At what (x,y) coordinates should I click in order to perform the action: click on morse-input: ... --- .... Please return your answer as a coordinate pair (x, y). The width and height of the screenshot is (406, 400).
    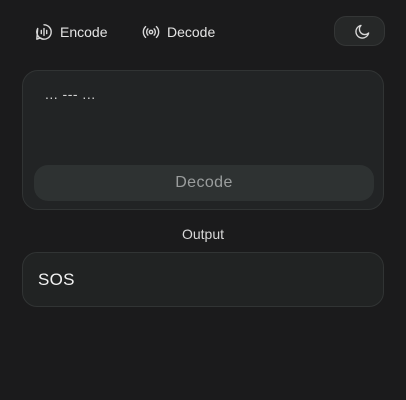
    Looking at the image, I should click on (70, 94).